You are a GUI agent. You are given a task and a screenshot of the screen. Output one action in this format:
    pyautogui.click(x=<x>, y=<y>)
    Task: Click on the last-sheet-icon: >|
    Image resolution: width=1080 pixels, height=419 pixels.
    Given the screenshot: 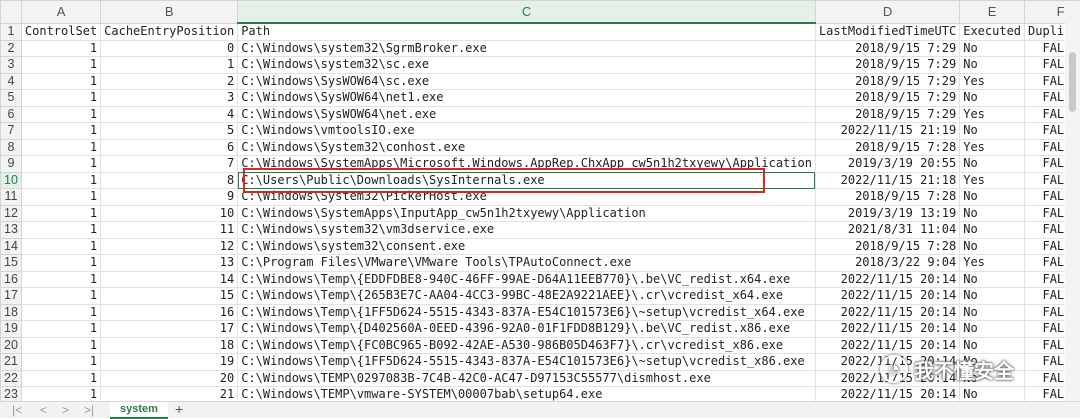 What is the action you would take?
    pyautogui.click(x=89, y=410)
    